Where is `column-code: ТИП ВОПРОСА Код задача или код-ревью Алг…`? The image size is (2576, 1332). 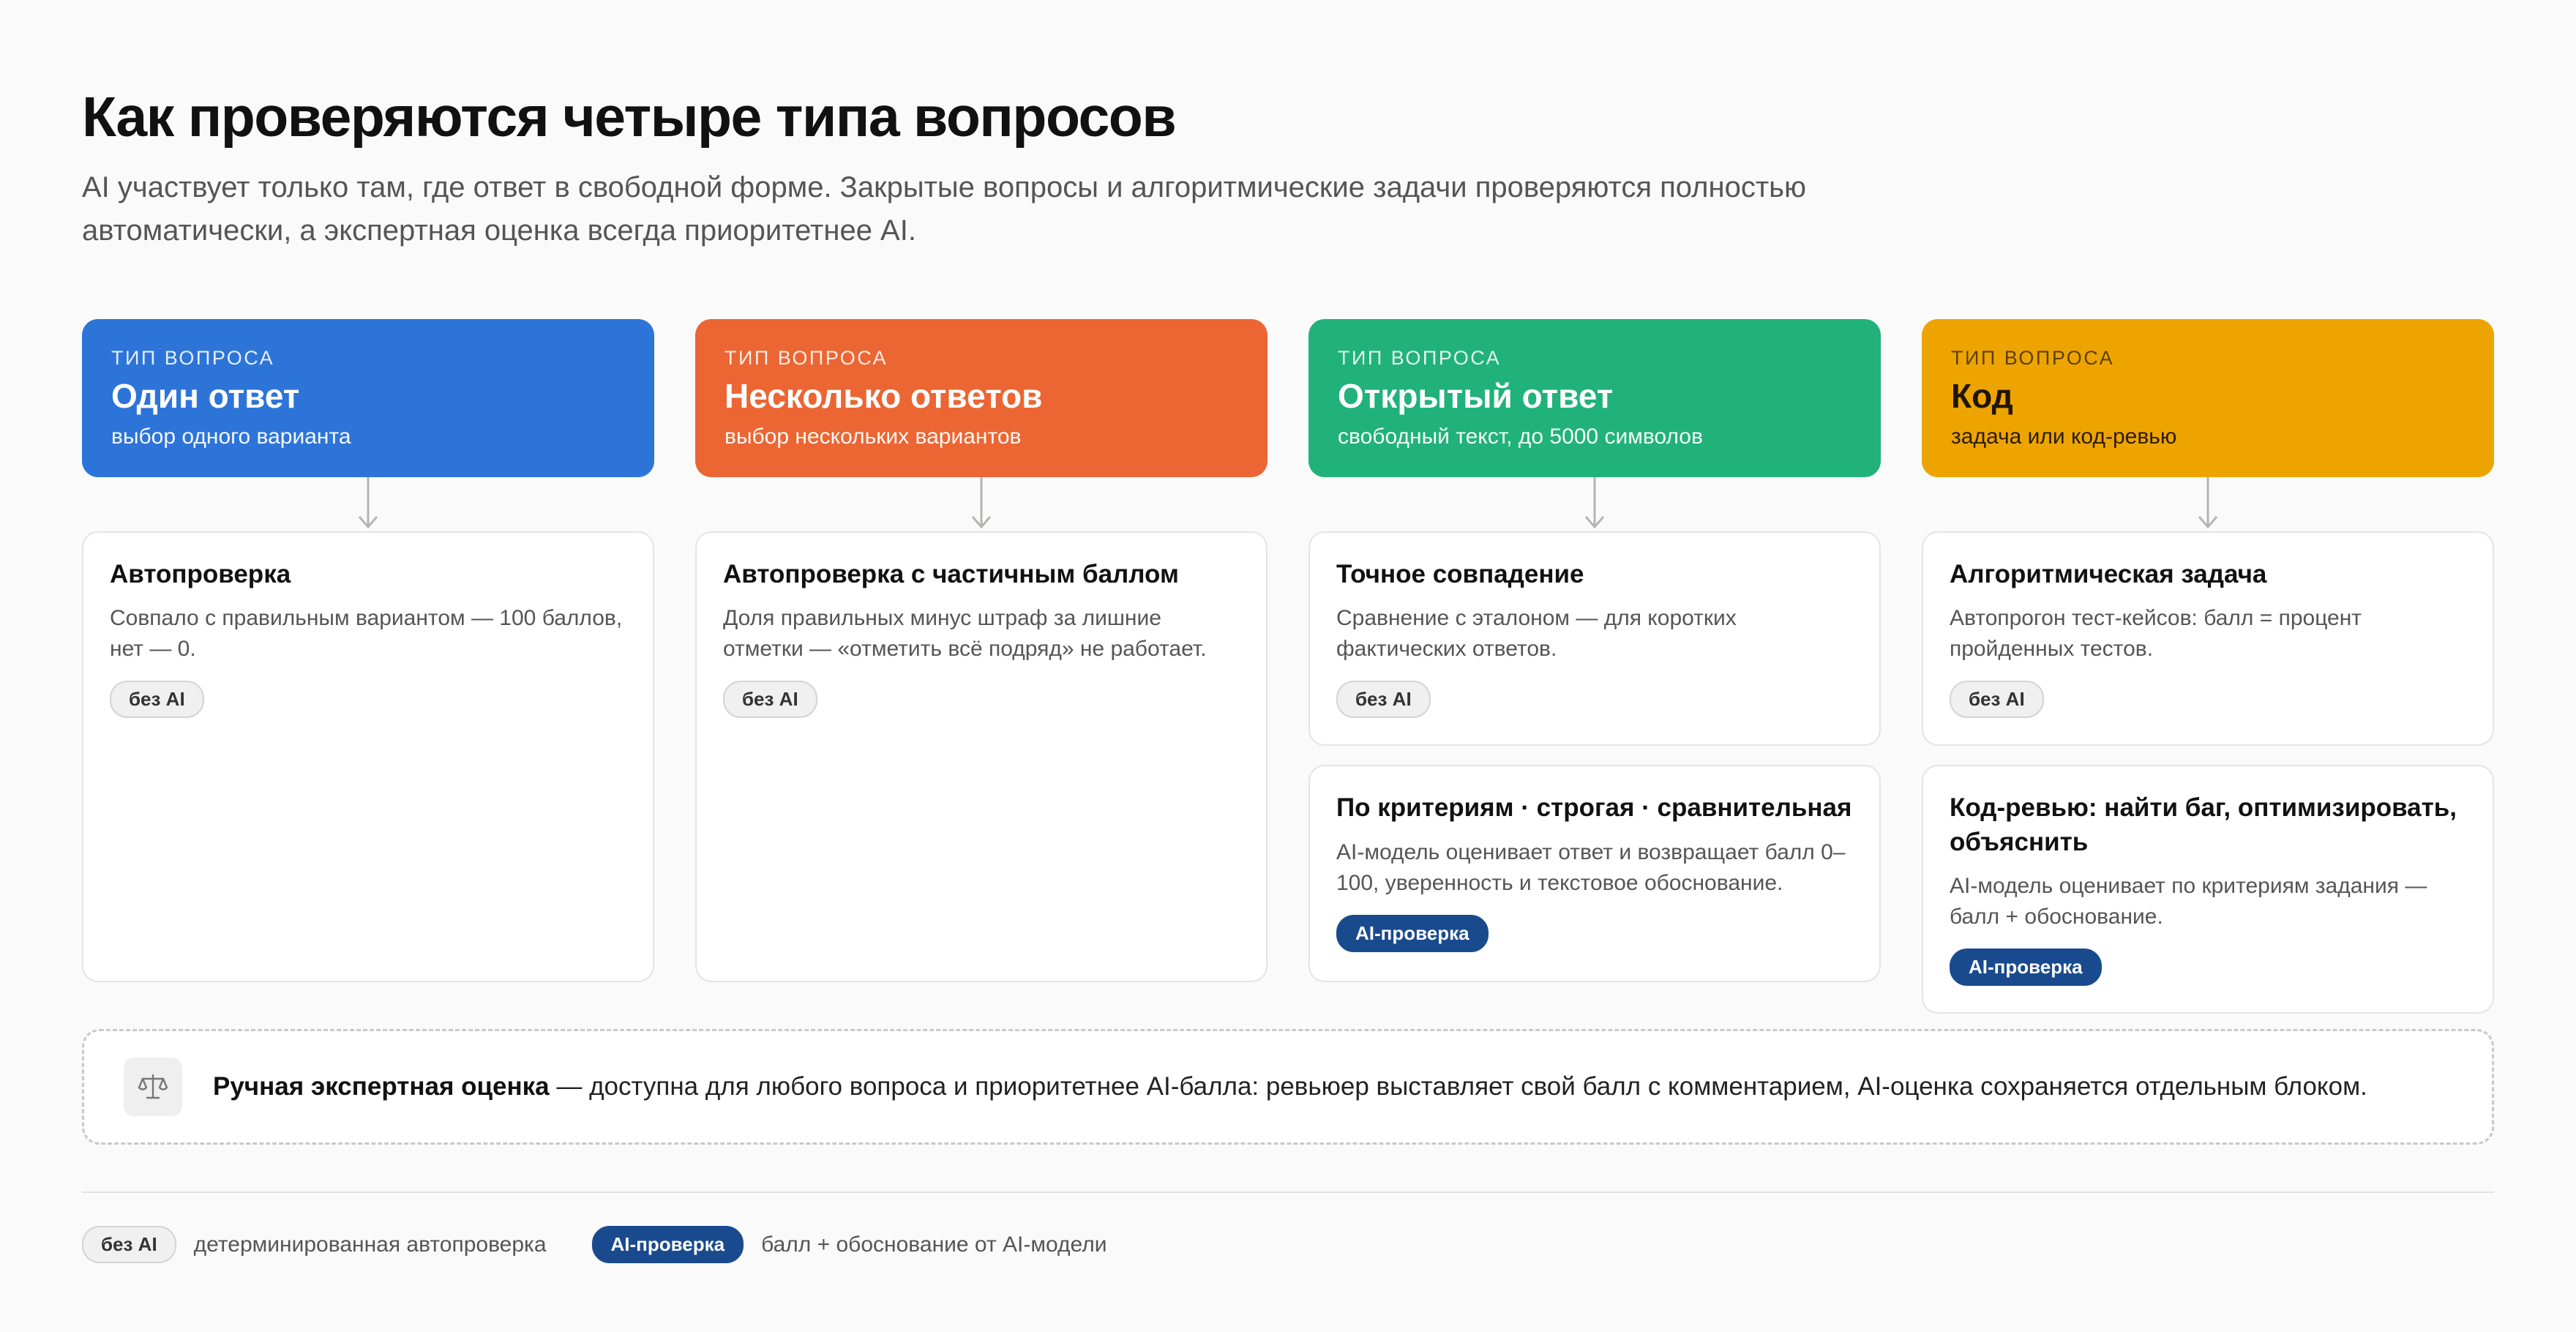
column-code: ТИП ВОПРОСА Код задача или код-ревью Алг… is located at coordinates (2208, 666).